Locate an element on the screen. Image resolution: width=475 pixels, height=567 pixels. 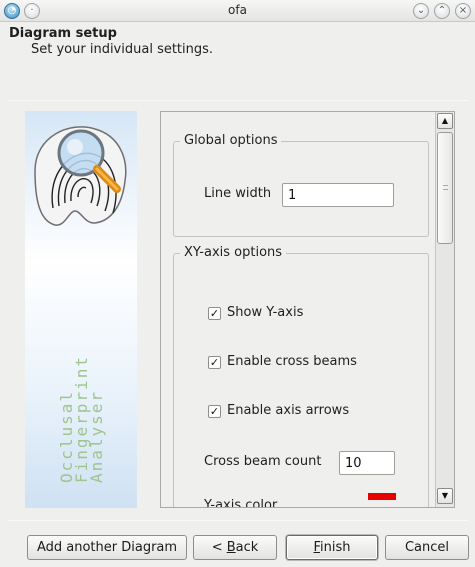
footer-separator is located at coordinates (238, 520).